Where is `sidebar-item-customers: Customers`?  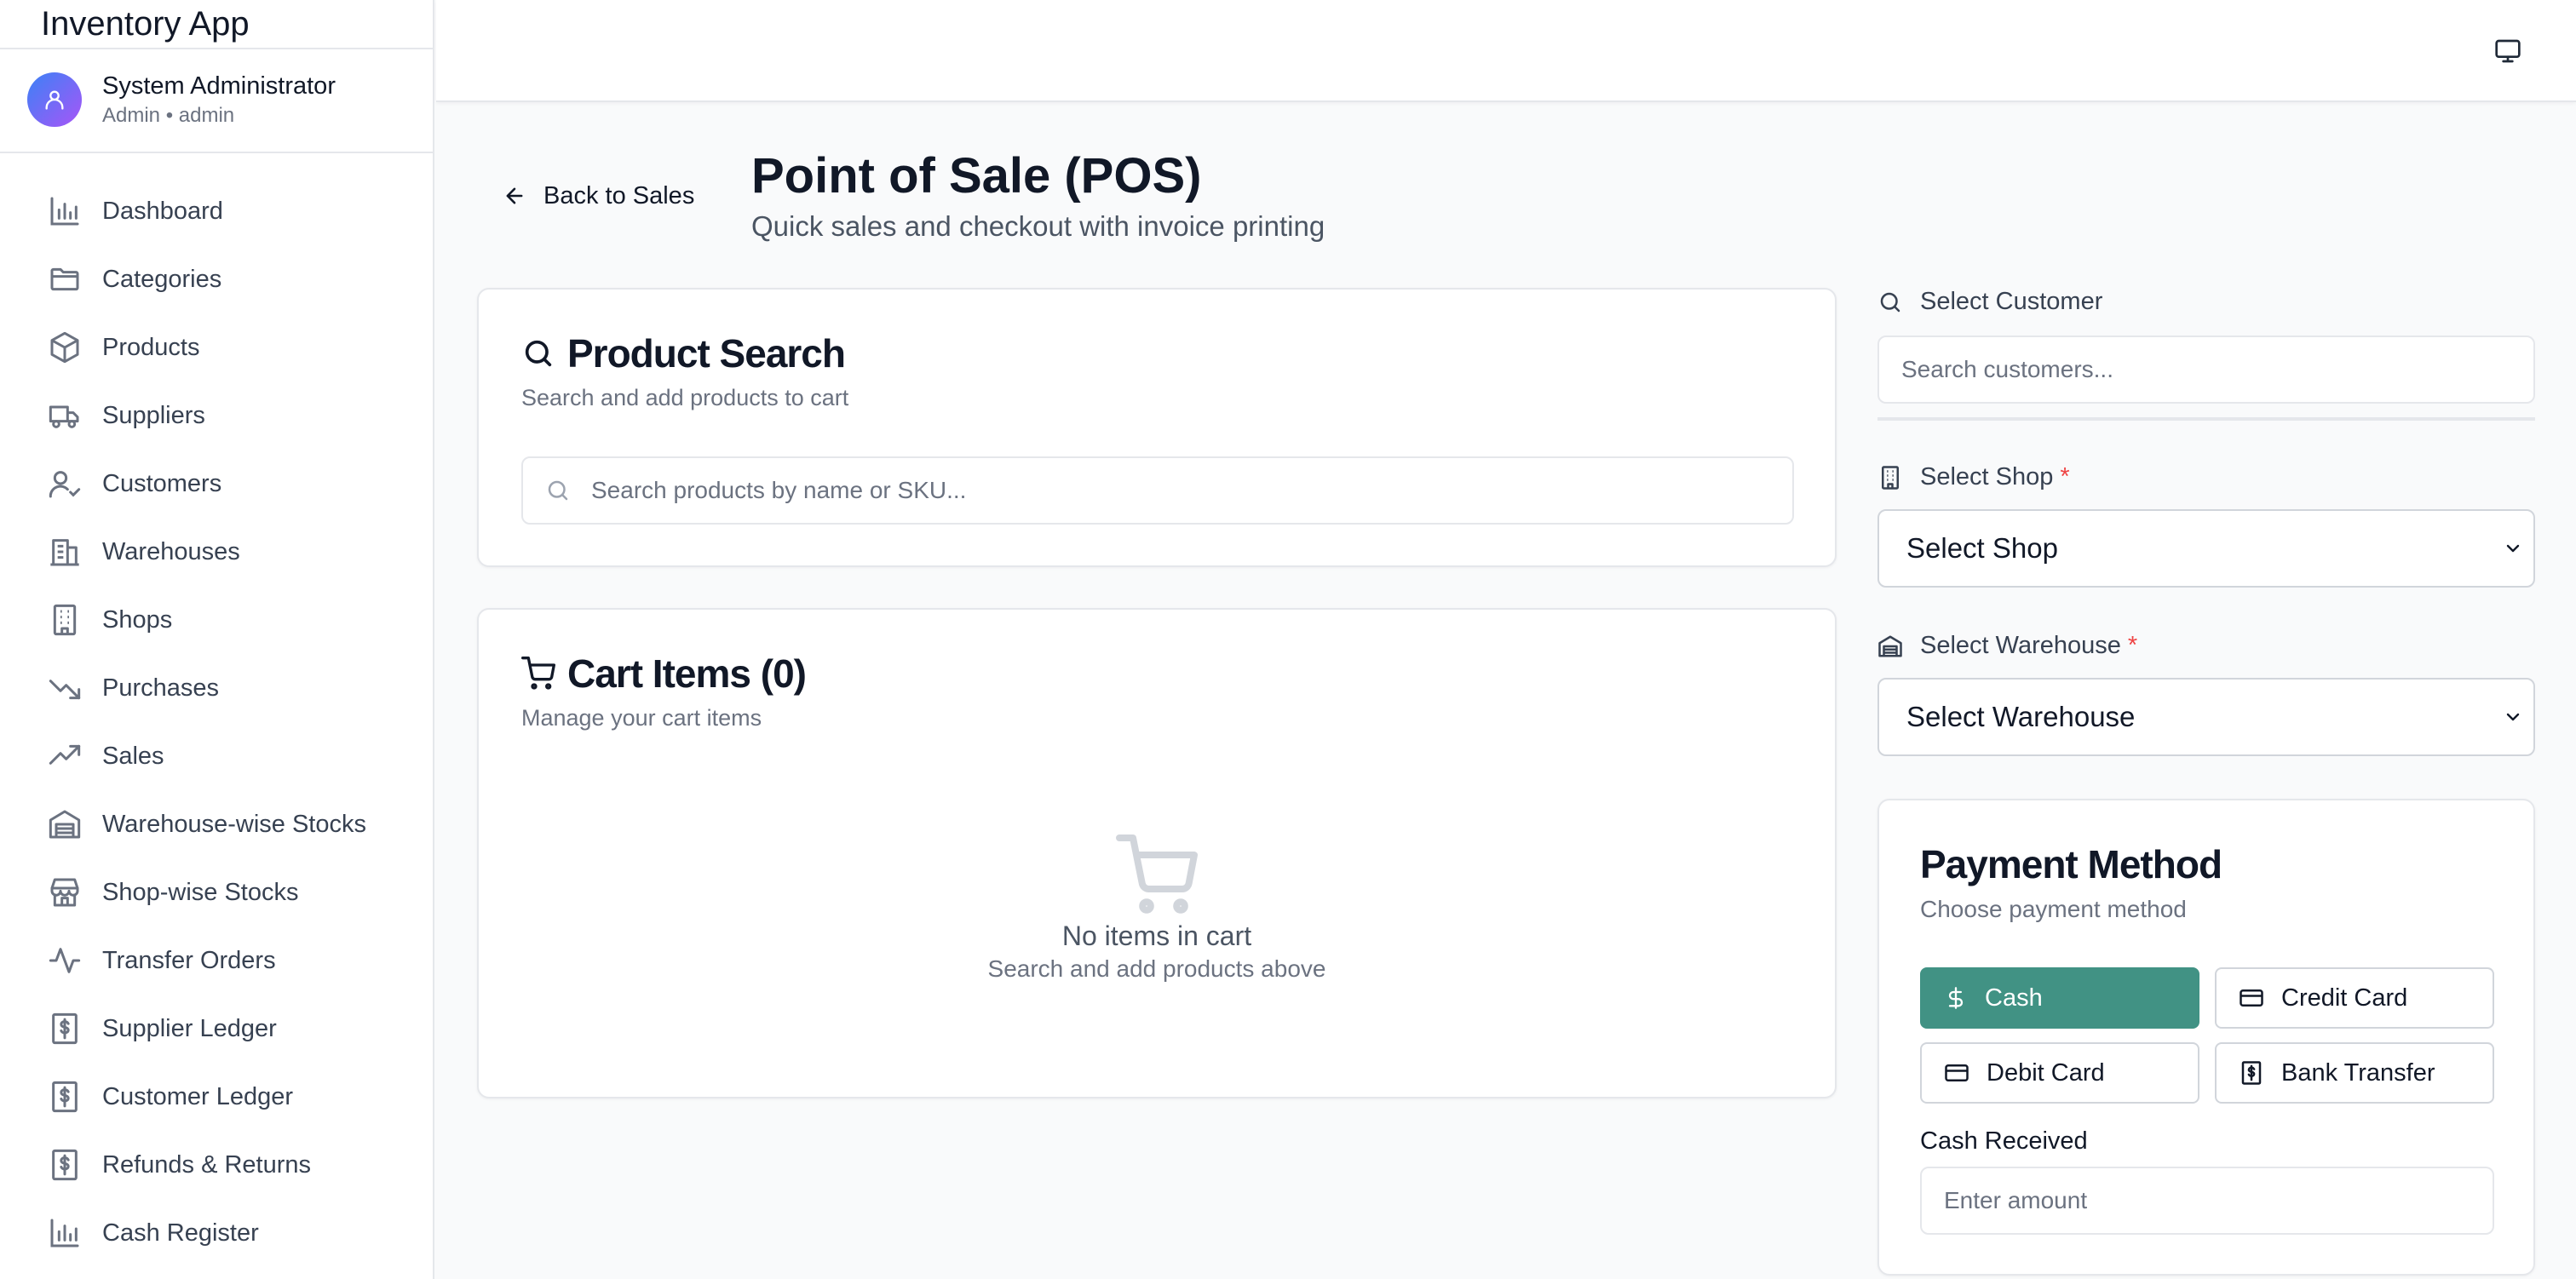
sidebar-item-customers: Customers is located at coordinates (217, 484).